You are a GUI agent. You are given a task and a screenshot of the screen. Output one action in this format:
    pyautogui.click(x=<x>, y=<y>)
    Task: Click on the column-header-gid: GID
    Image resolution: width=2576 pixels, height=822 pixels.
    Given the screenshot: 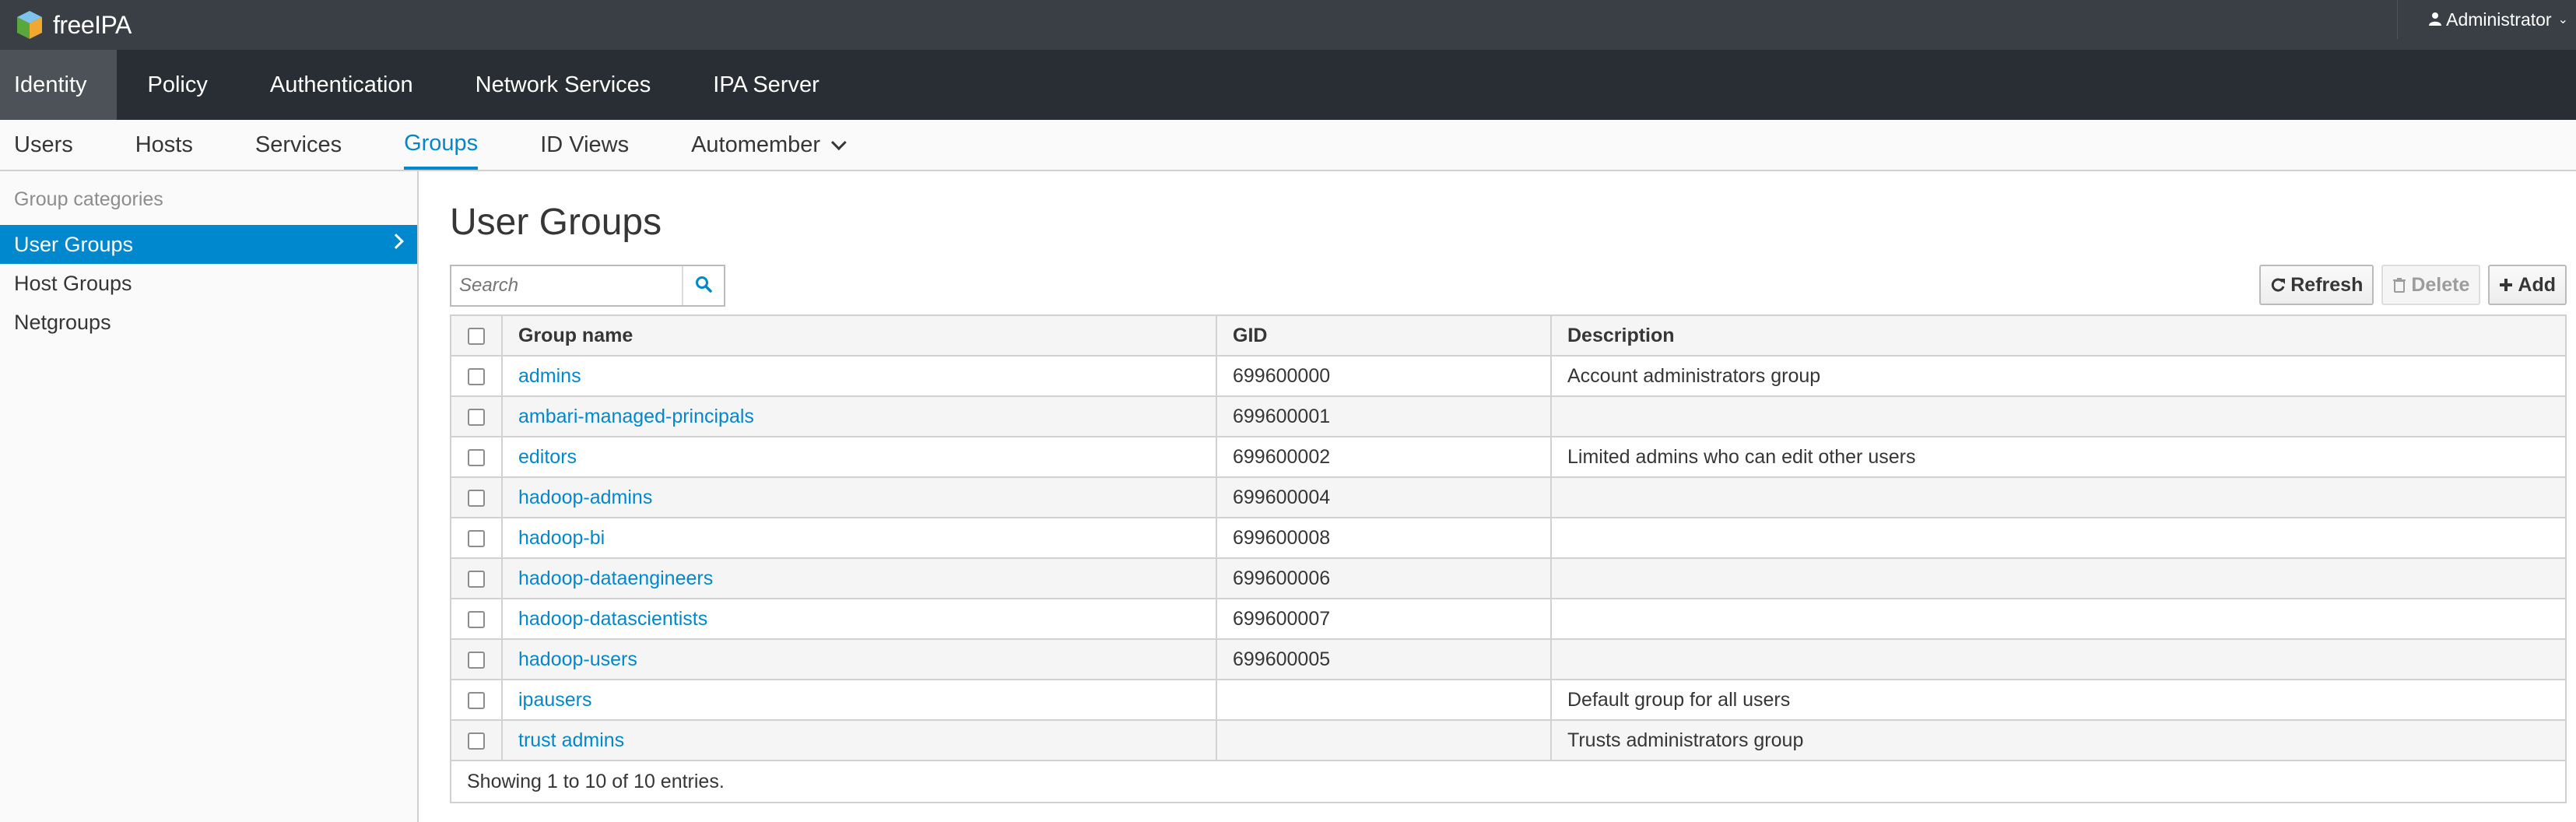 What is the action you would take?
    pyautogui.click(x=1384, y=335)
    